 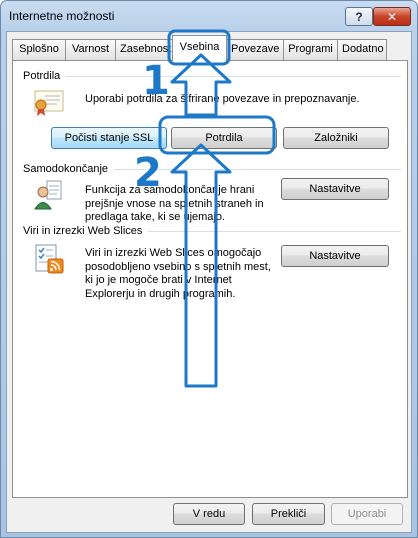 What do you see at coordinates (255, 49) in the screenshot?
I see `tab-connections: Povezave` at bounding box center [255, 49].